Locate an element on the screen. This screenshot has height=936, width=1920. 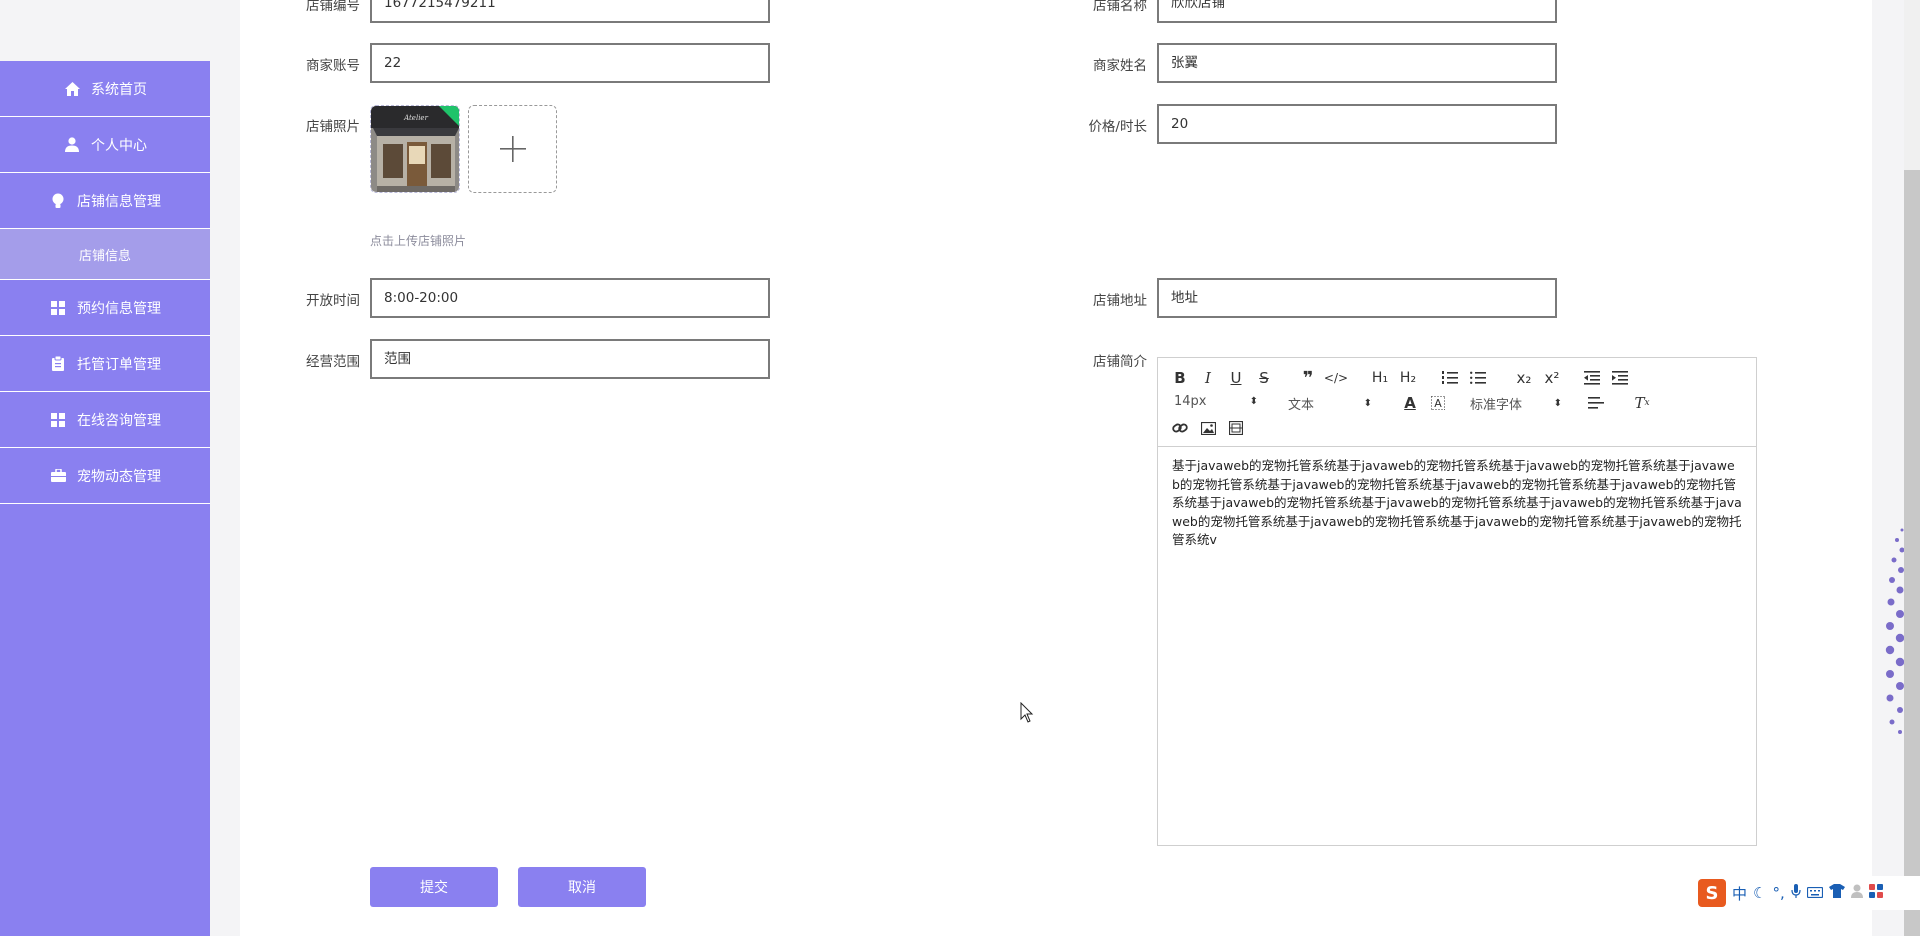
svg-text: A is located at coordinates (1438, 403).